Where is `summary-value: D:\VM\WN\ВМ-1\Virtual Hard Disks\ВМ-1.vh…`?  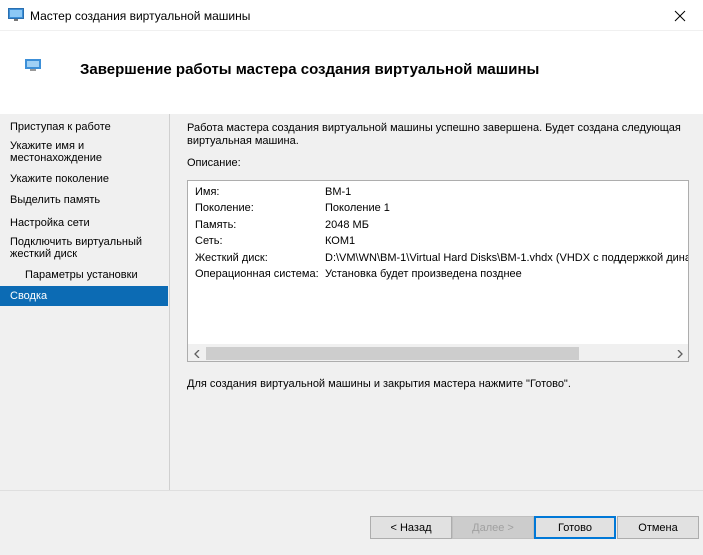
summary-value: D:\VM\WN\ВМ-1\Virtual Hard Disks\ВМ-1.vh… is located at coordinates (507, 258).